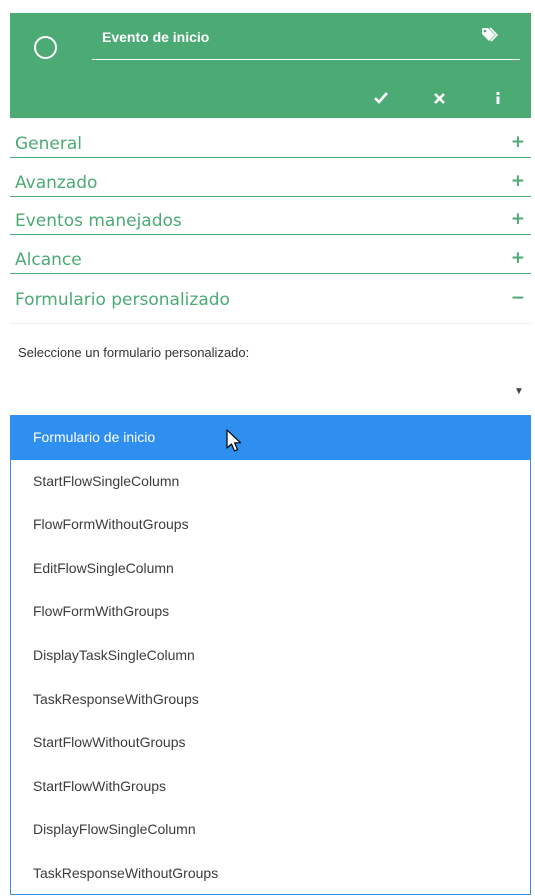  I want to click on check-icon, so click(381, 98).